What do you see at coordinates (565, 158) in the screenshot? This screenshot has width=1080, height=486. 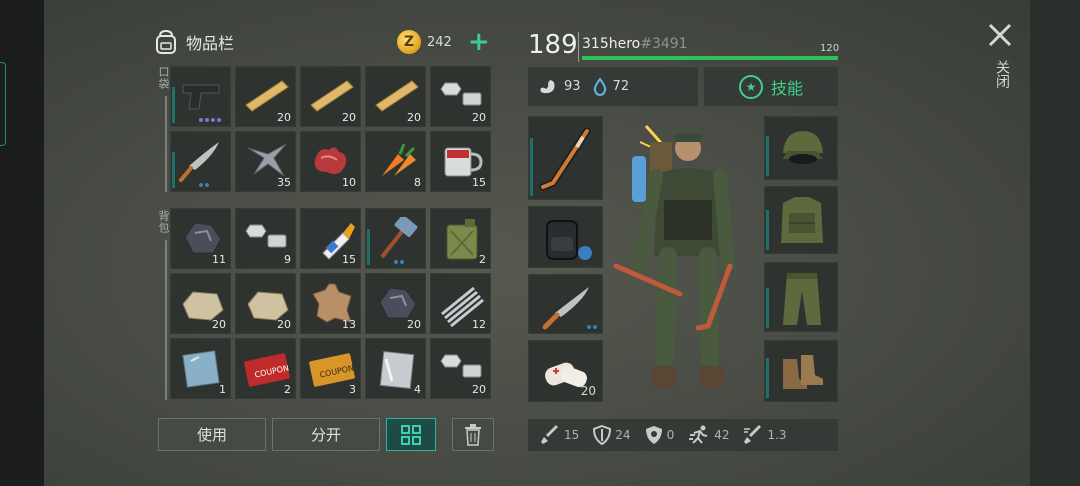 I see `weapon-slot` at bounding box center [565, 158].